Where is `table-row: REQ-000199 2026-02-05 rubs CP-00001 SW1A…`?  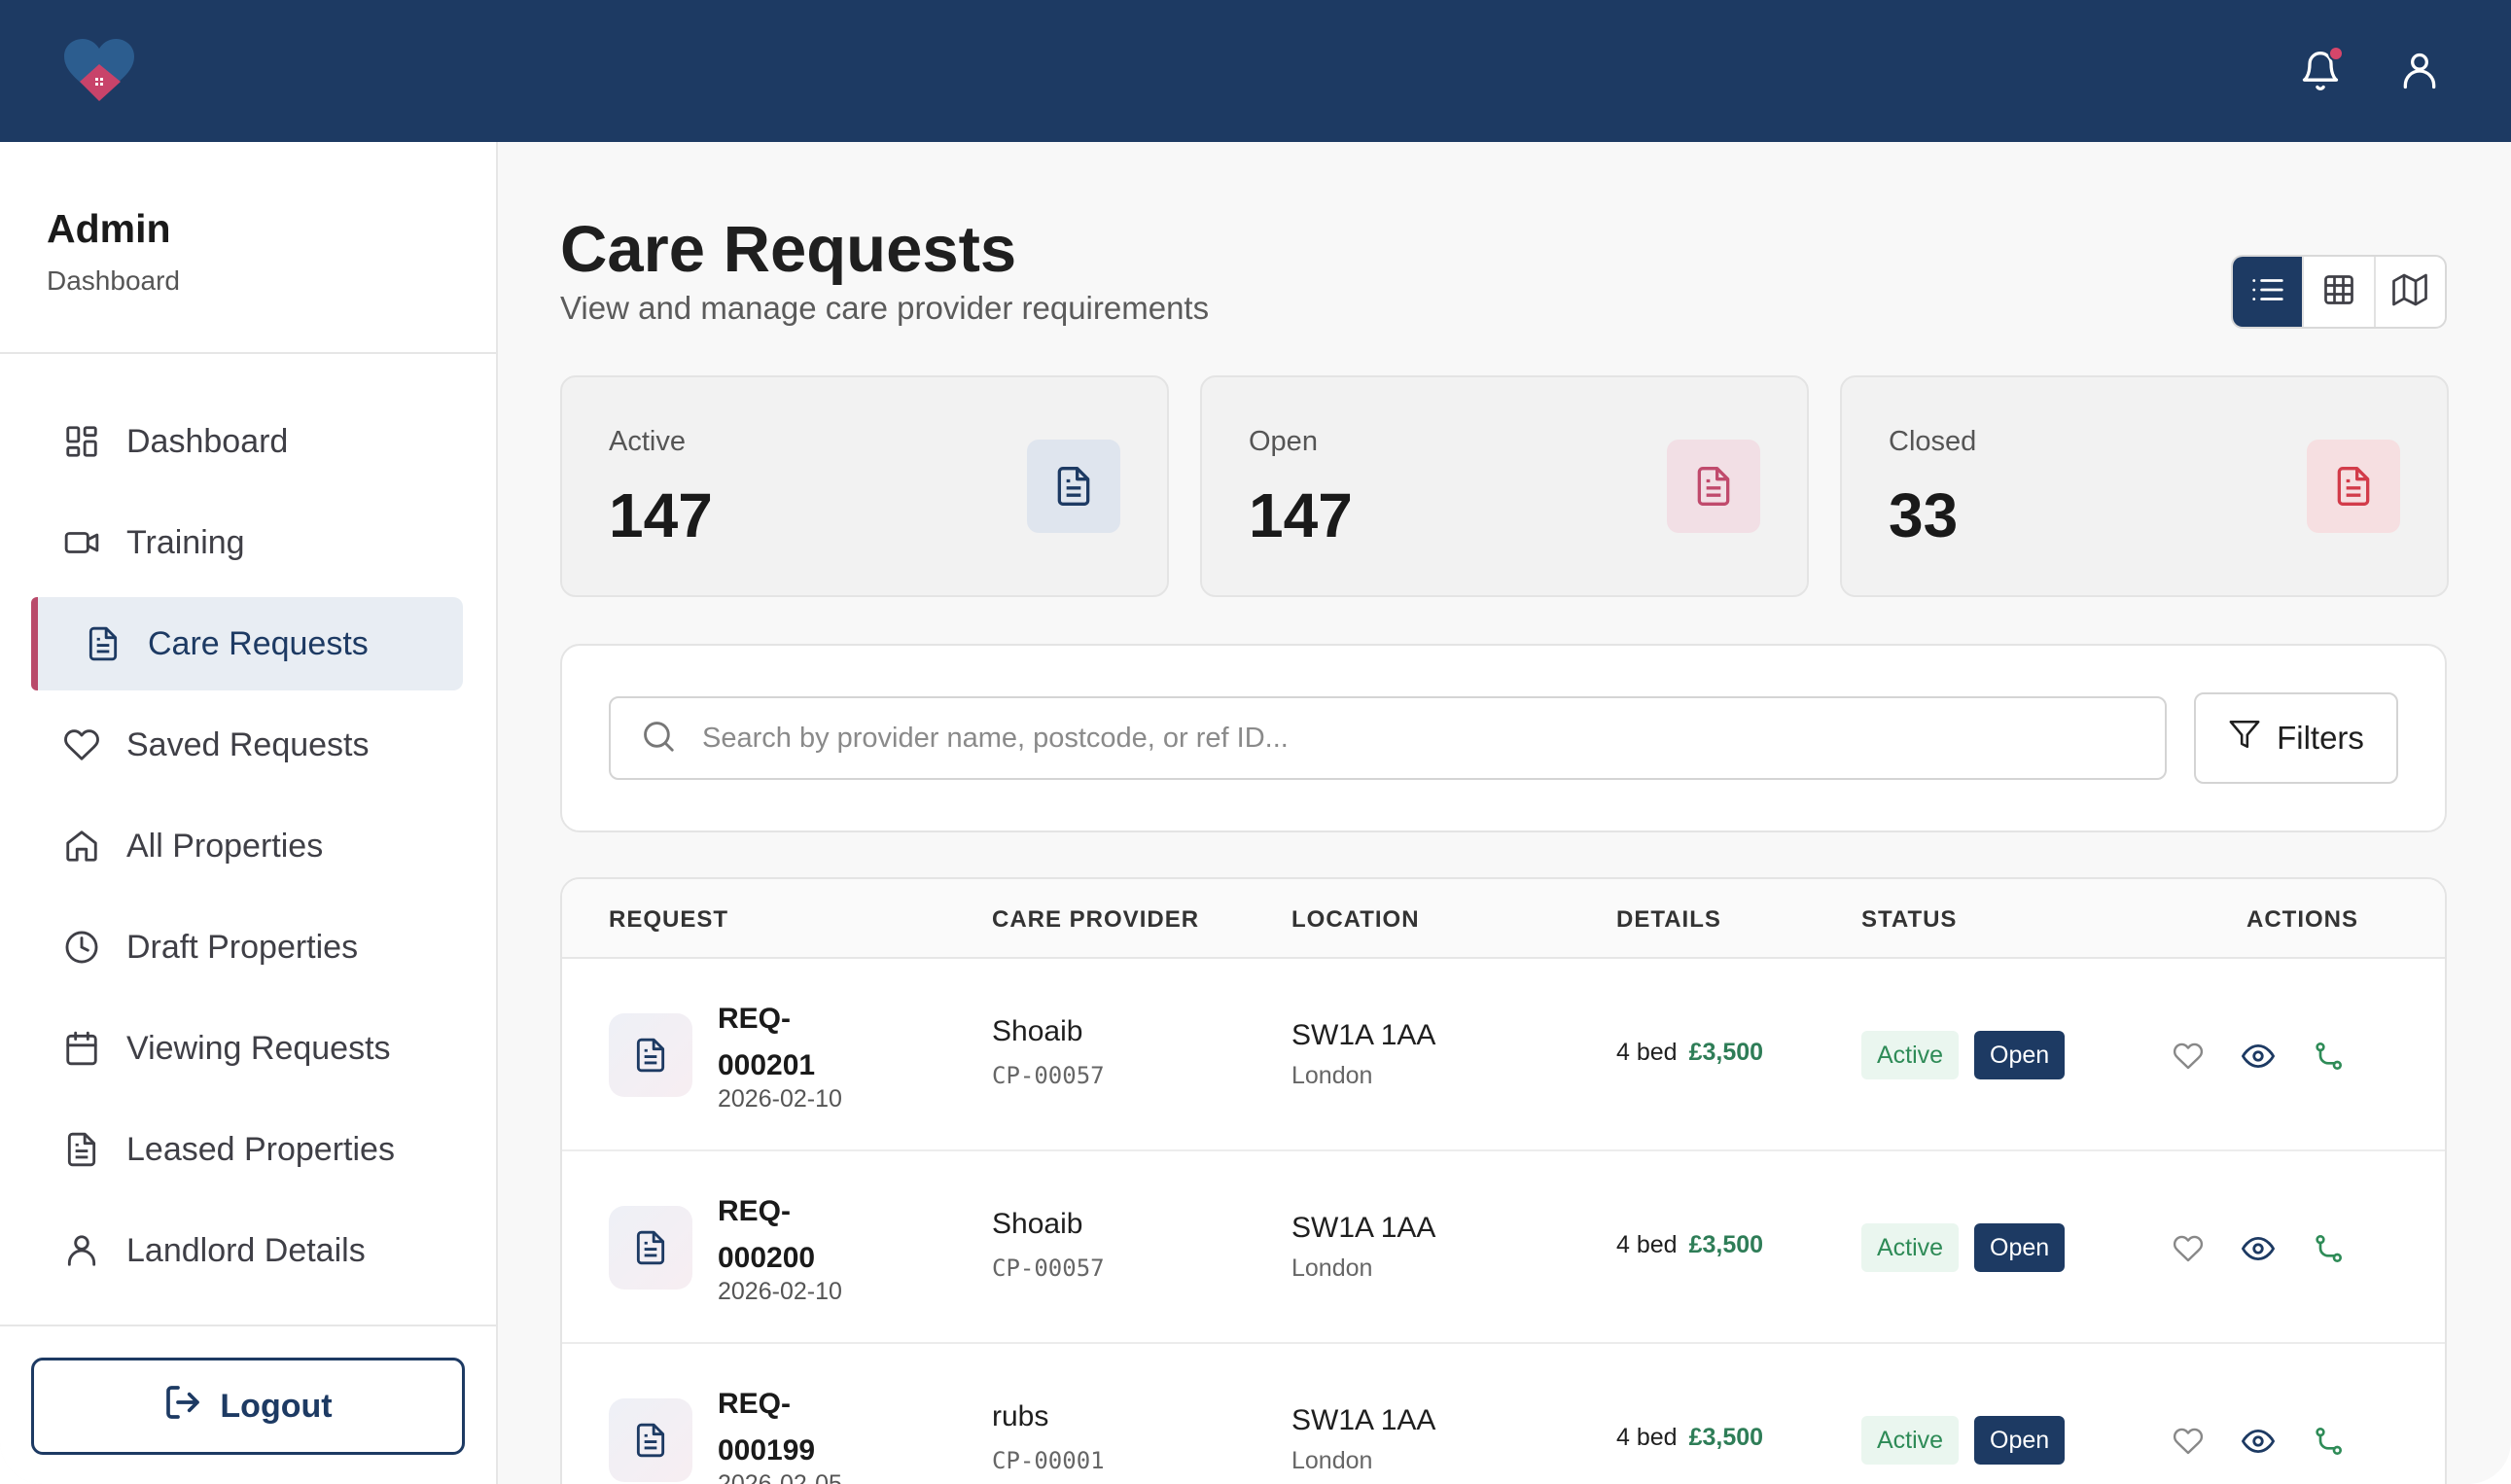 table-row: REQ-000199 2026-02-05 rubs CP-00001 SW1A… is located at coordinates (1504, 1414).